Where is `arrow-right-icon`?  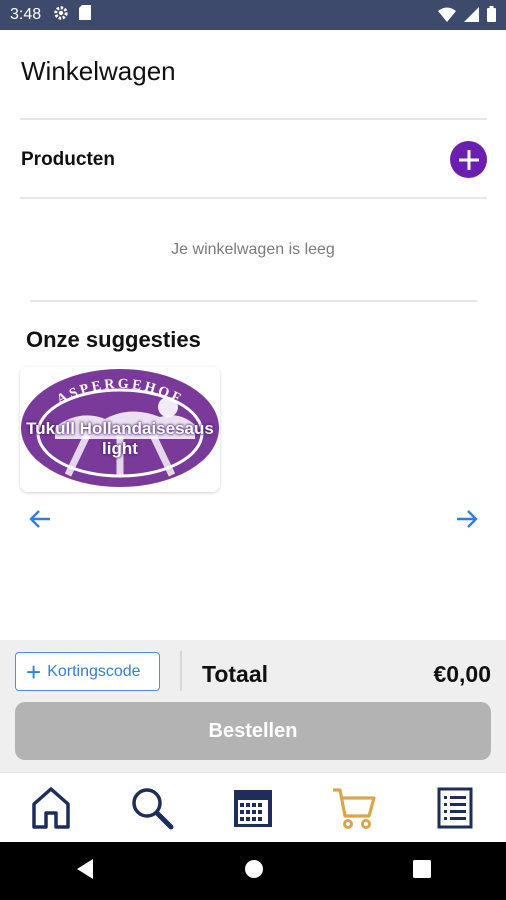
arrow-right-icon is located at coordinates (467, 519).